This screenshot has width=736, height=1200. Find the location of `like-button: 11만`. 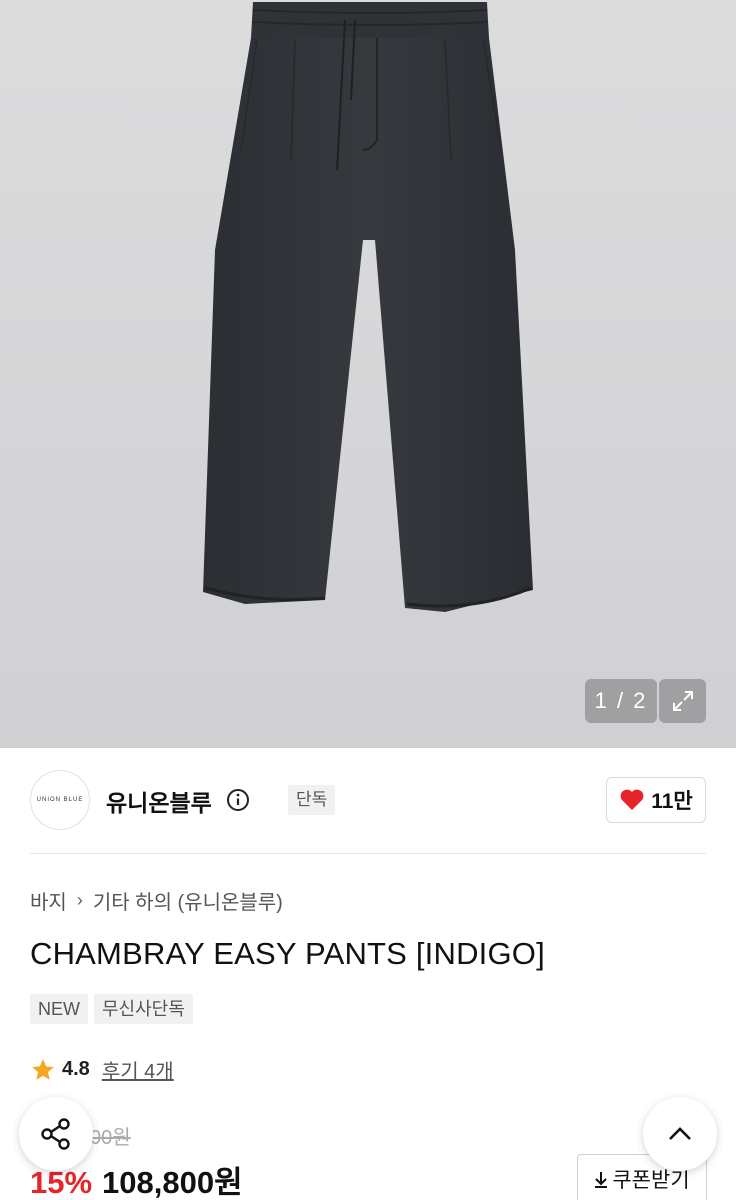

like-button: 11만 is located at coordinates (656, 800).